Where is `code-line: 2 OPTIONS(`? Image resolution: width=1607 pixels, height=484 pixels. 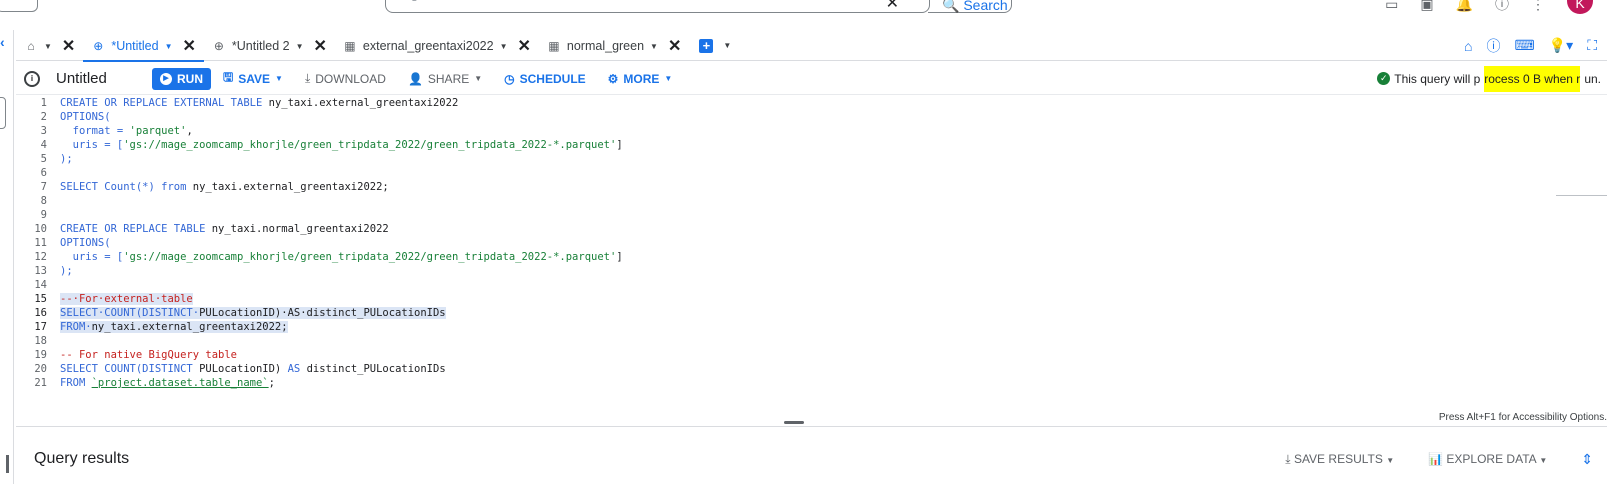
code-line: 2 OPTIONS( is located at coordinates (75, 117).